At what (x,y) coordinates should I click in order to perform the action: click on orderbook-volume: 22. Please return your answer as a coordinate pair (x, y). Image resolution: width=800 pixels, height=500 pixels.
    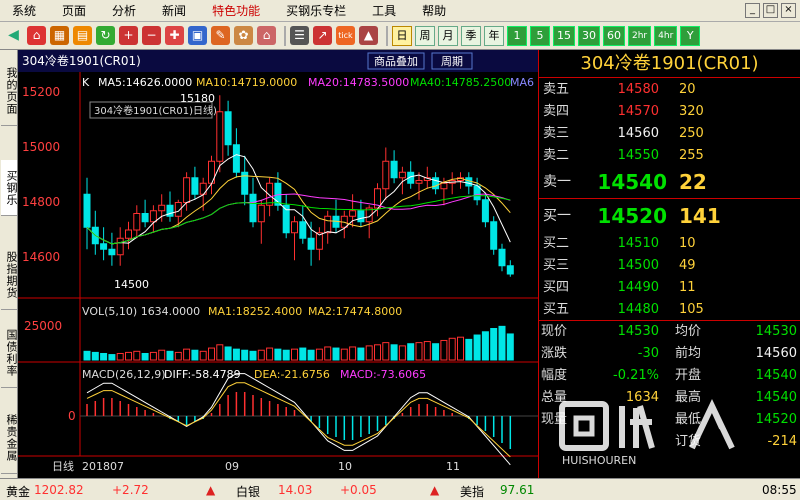
    Looking at the image, I should click on (693, 182).